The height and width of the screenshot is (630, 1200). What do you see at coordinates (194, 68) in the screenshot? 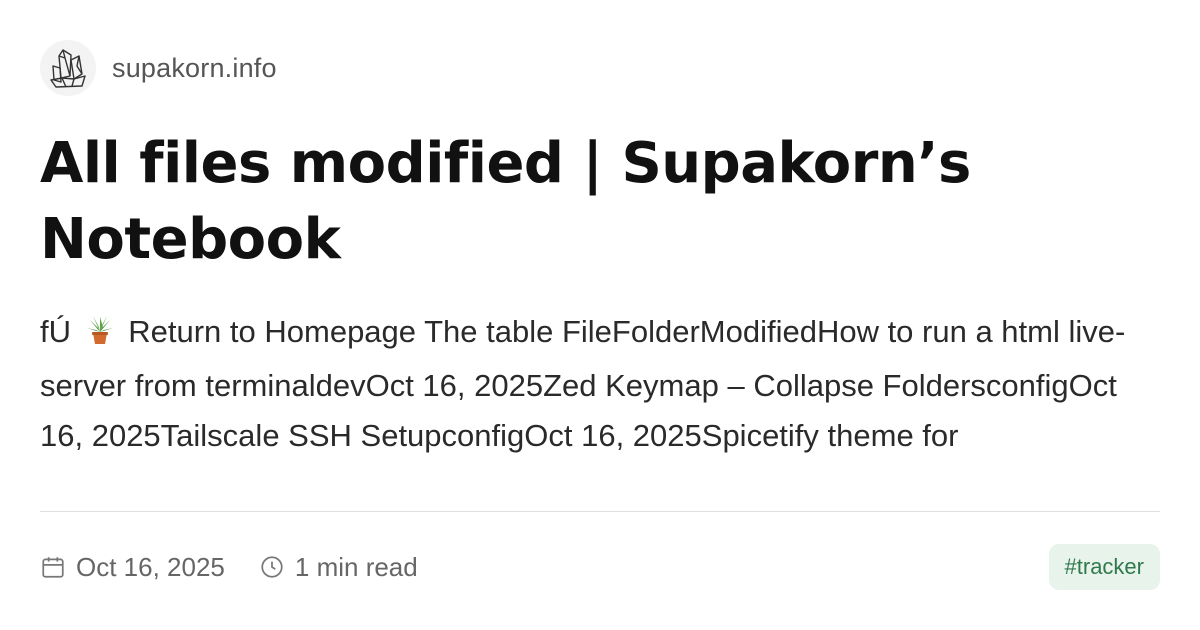
I see `site-name: supakorn.info` at bounding box center [194, 68].